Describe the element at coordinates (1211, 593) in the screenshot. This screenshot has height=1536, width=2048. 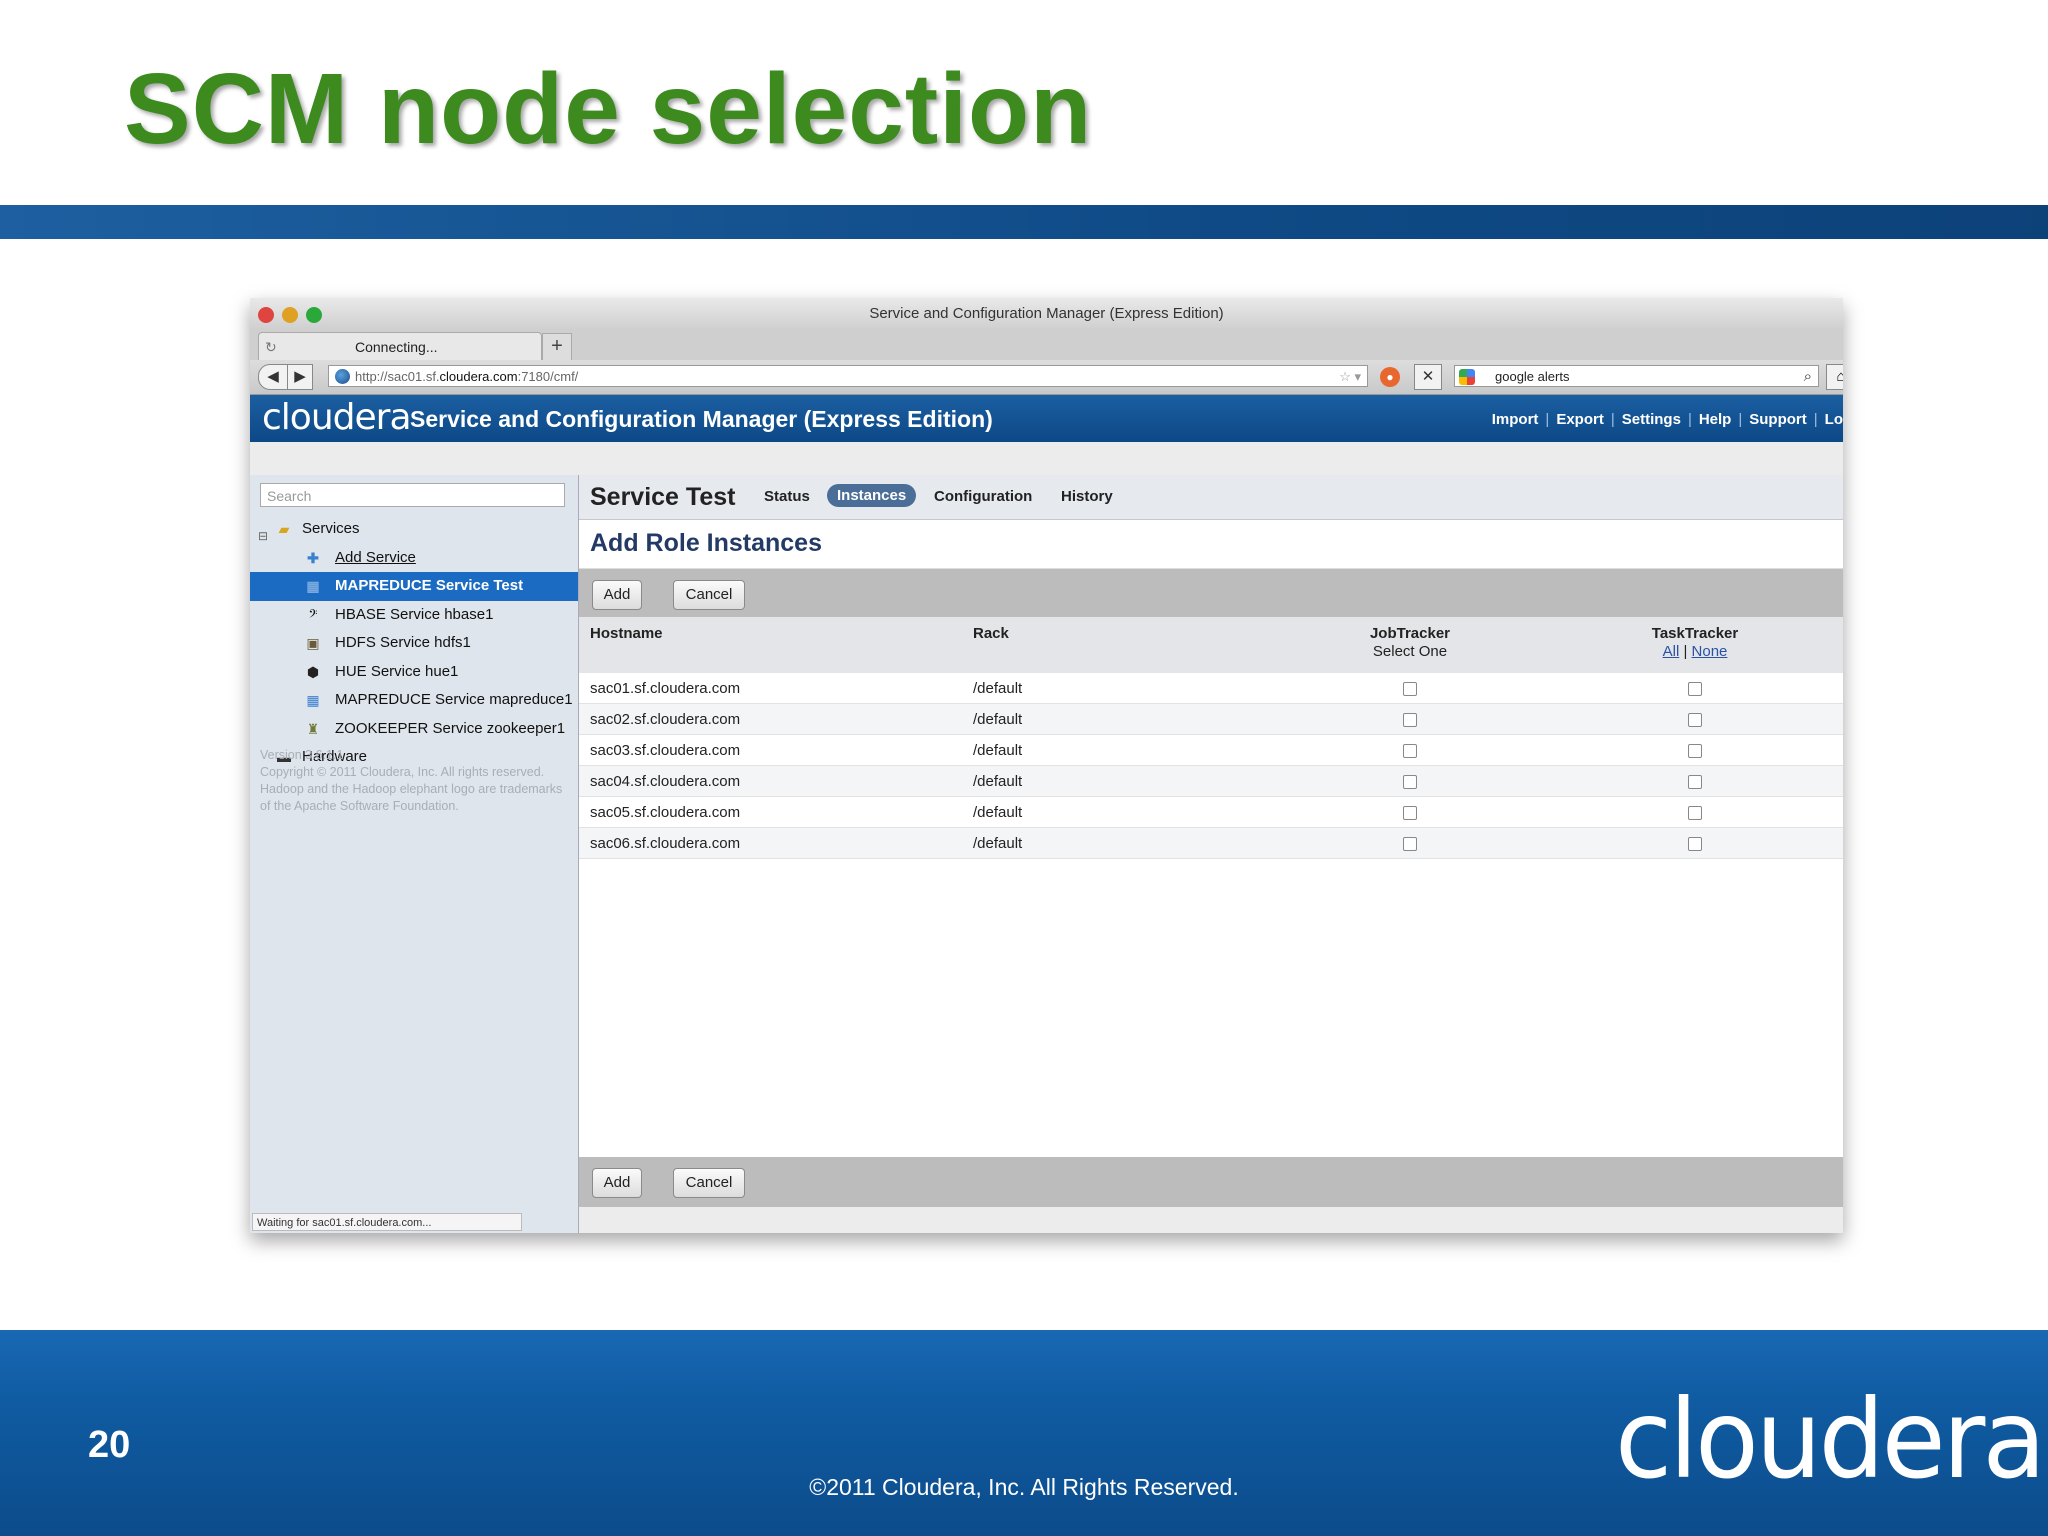
I see `top-action-bar: Add Cancel` at that location.